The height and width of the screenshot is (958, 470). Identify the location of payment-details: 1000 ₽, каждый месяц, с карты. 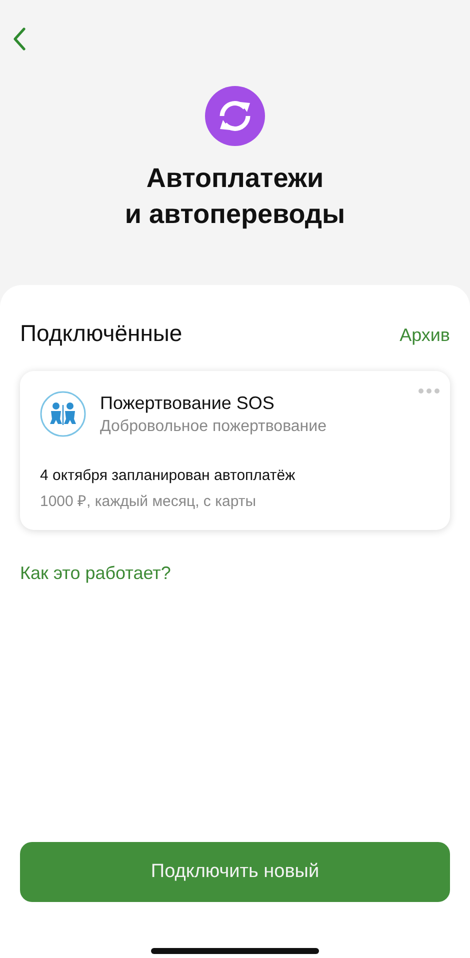
(148, 501).